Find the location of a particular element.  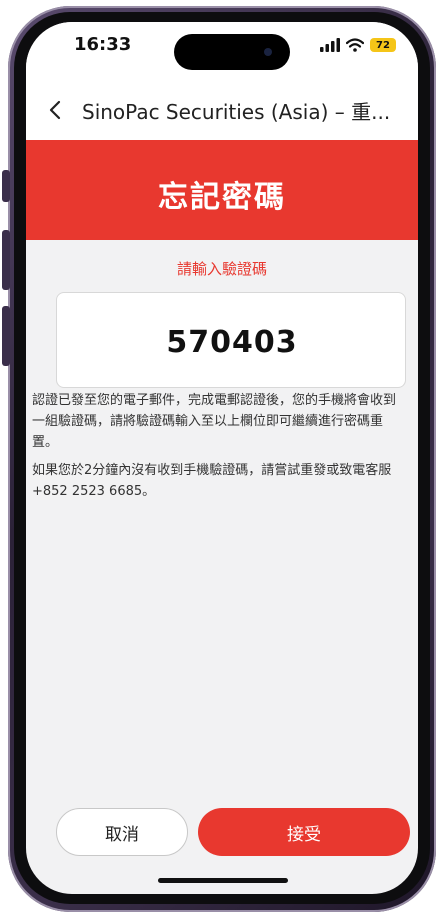

battery-icon: 72 is located at coordinates (383, 45).